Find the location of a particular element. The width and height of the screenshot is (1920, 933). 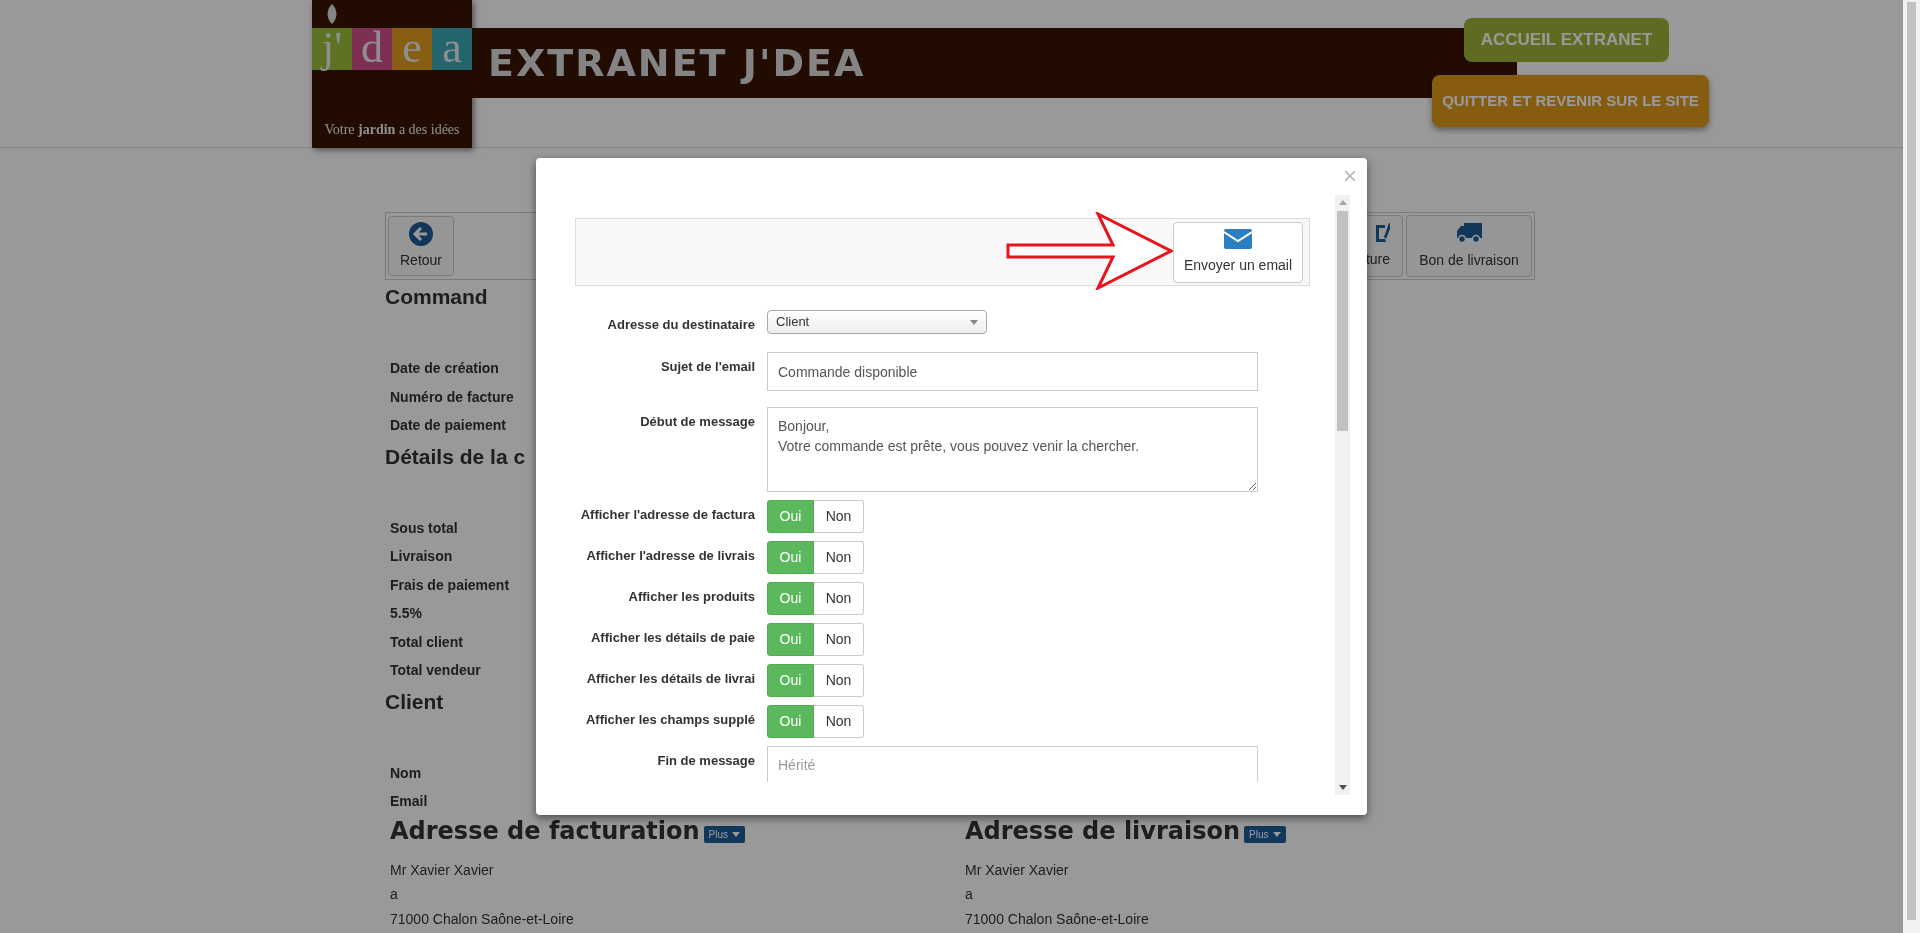

field-label: Afficher l'adresse de livrais is located at coordinates (670, 555).